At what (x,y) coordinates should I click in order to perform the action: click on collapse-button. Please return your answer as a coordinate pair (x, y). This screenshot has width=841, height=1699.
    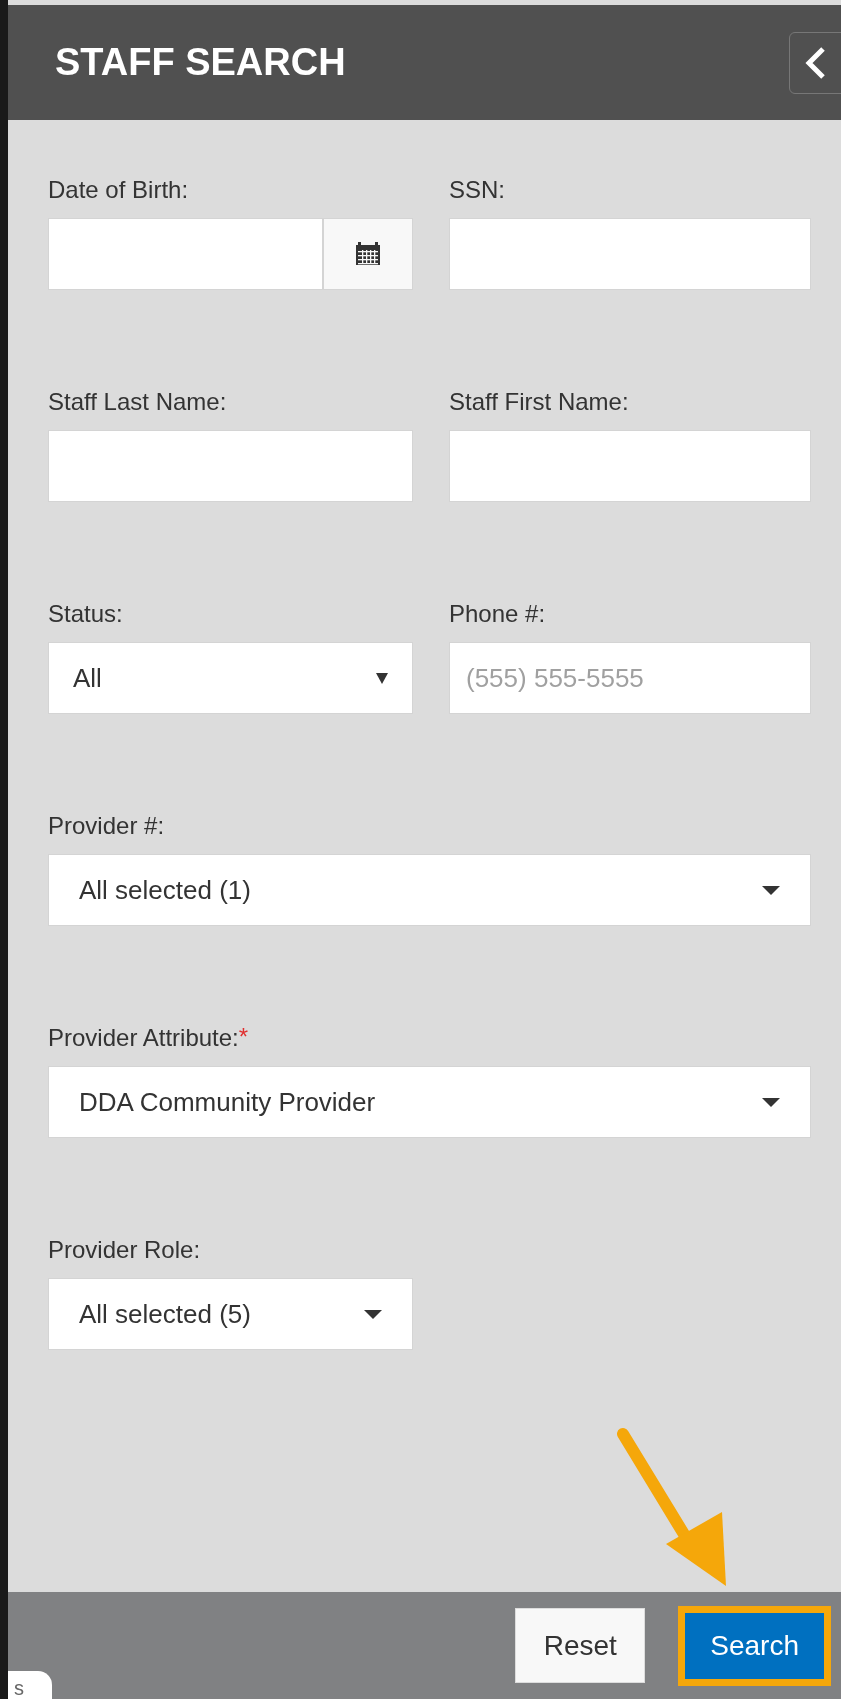
    Looking at the image, I should click on (815, 62).